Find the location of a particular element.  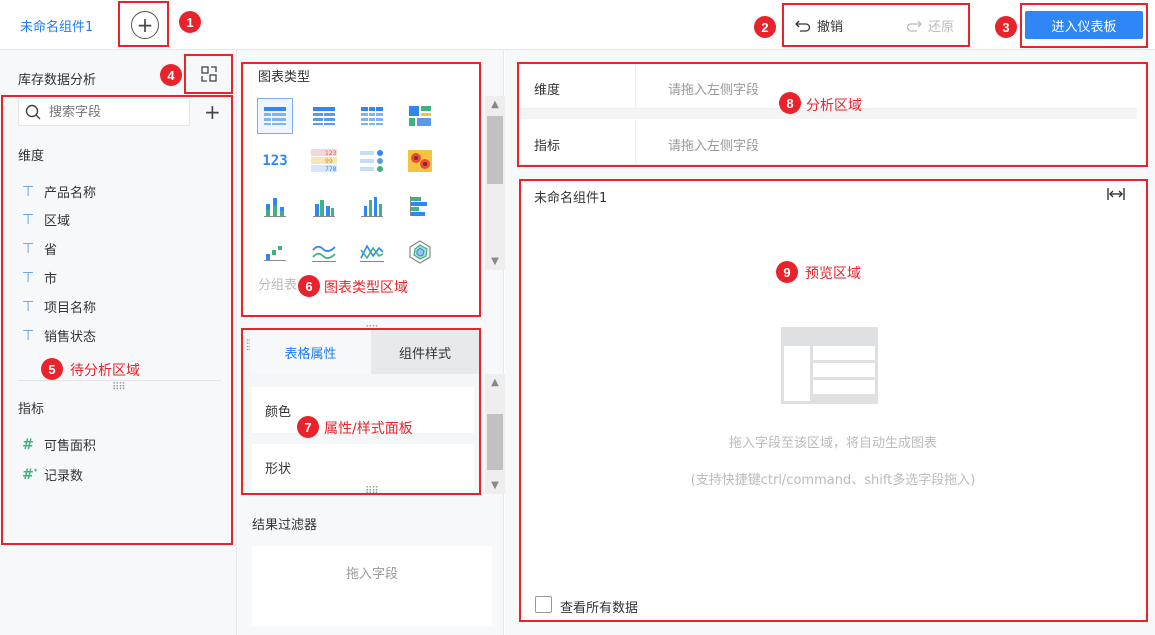

dataset-title: 库存数据分析 is located at coordinates (57, 80).